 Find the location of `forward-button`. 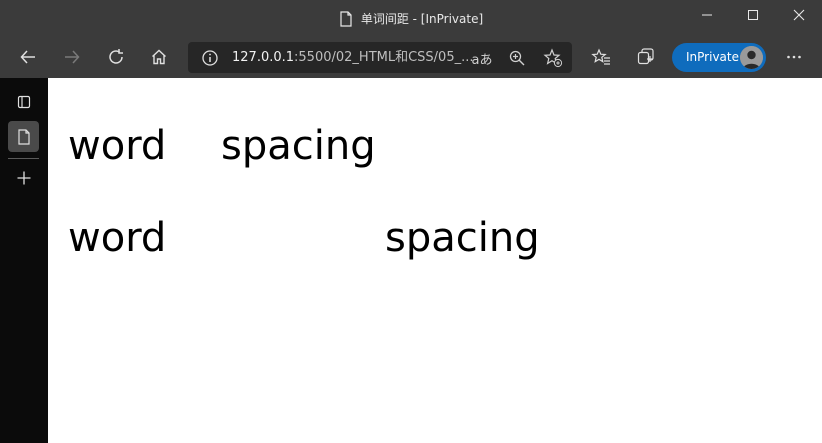

forward-button is located at coordinates (72, 57).